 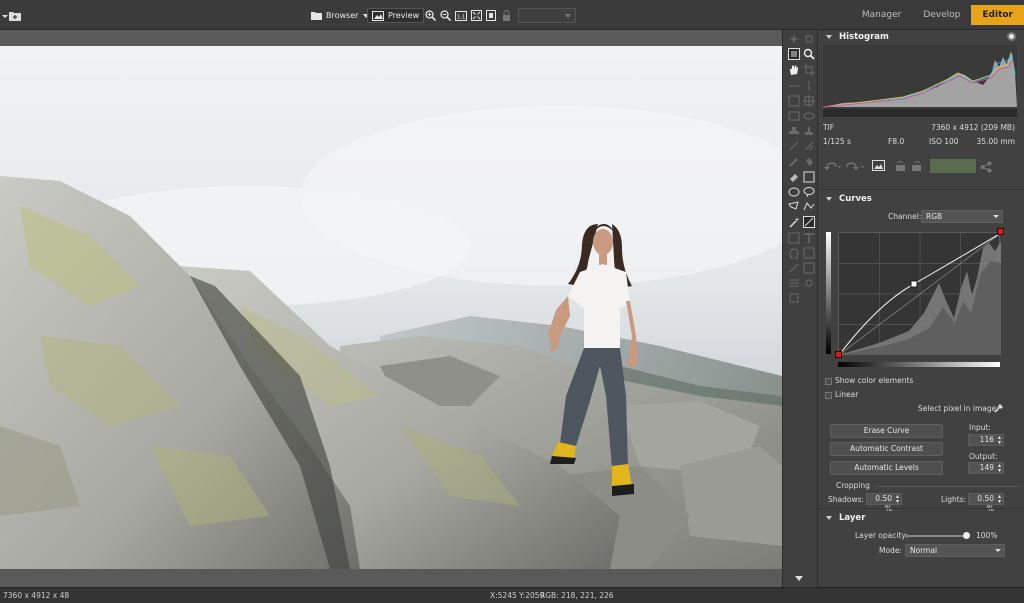 I want to click on layer-header: Layer, so click(x=845, y=518).